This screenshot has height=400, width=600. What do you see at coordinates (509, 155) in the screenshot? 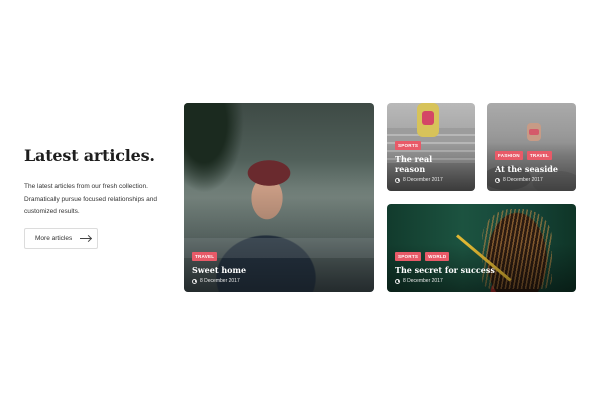
I see `tag-fashion: FASHION` at bounding box center [509, 155].